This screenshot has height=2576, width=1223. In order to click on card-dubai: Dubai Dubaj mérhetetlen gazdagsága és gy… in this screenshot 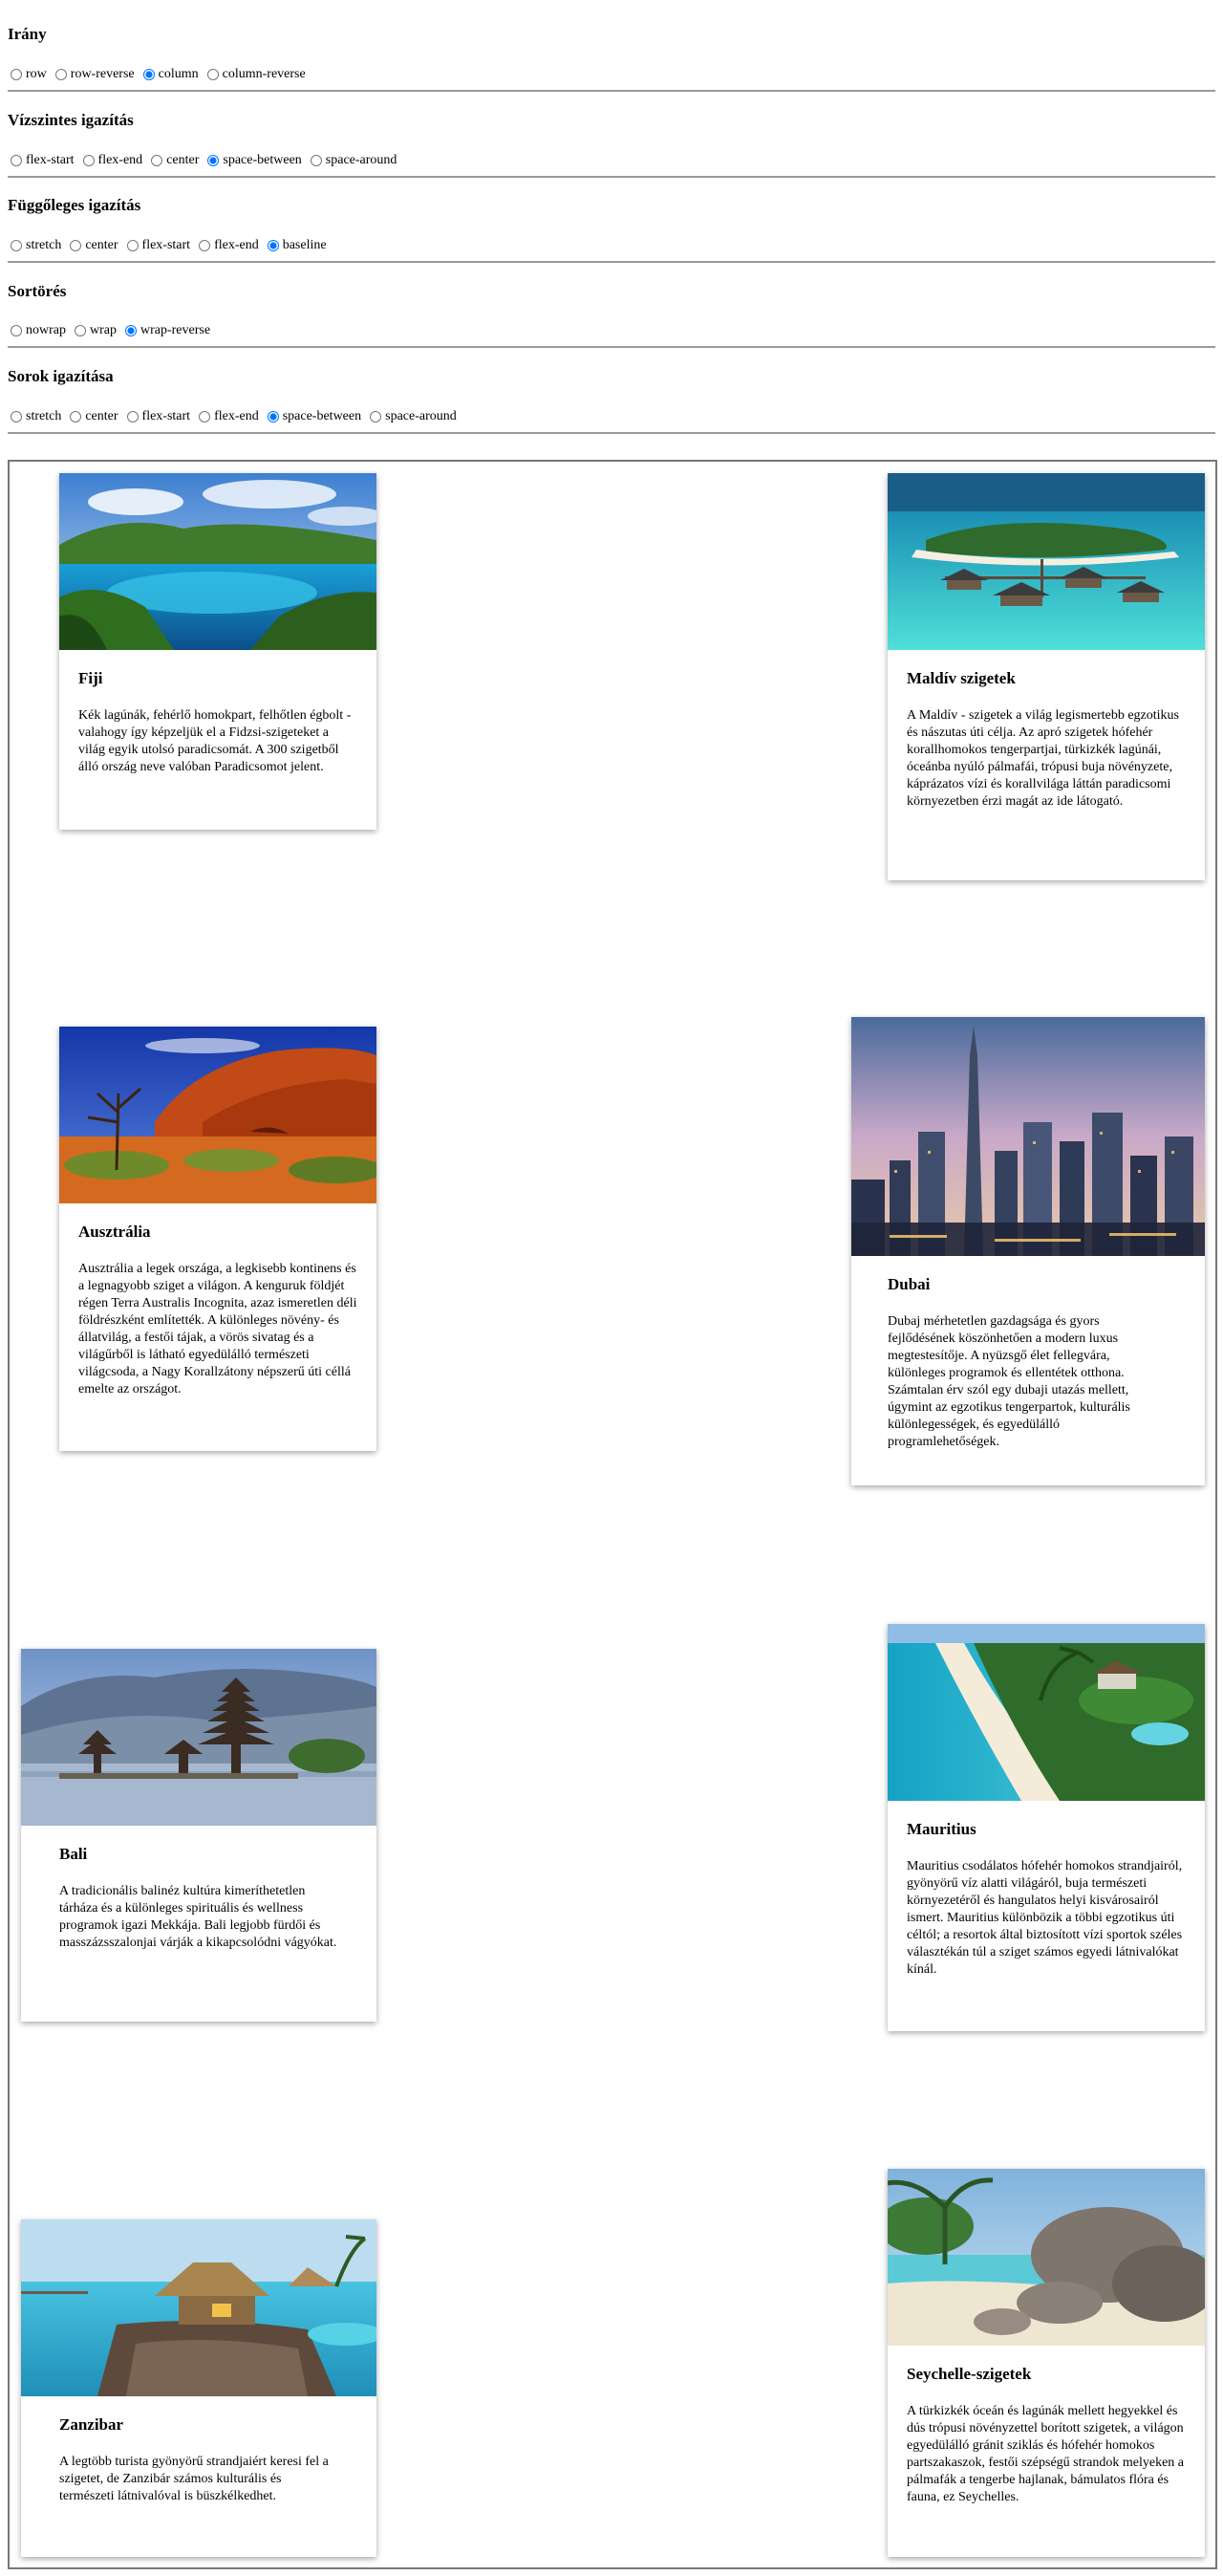, I will do `click(1028, 1251)`.